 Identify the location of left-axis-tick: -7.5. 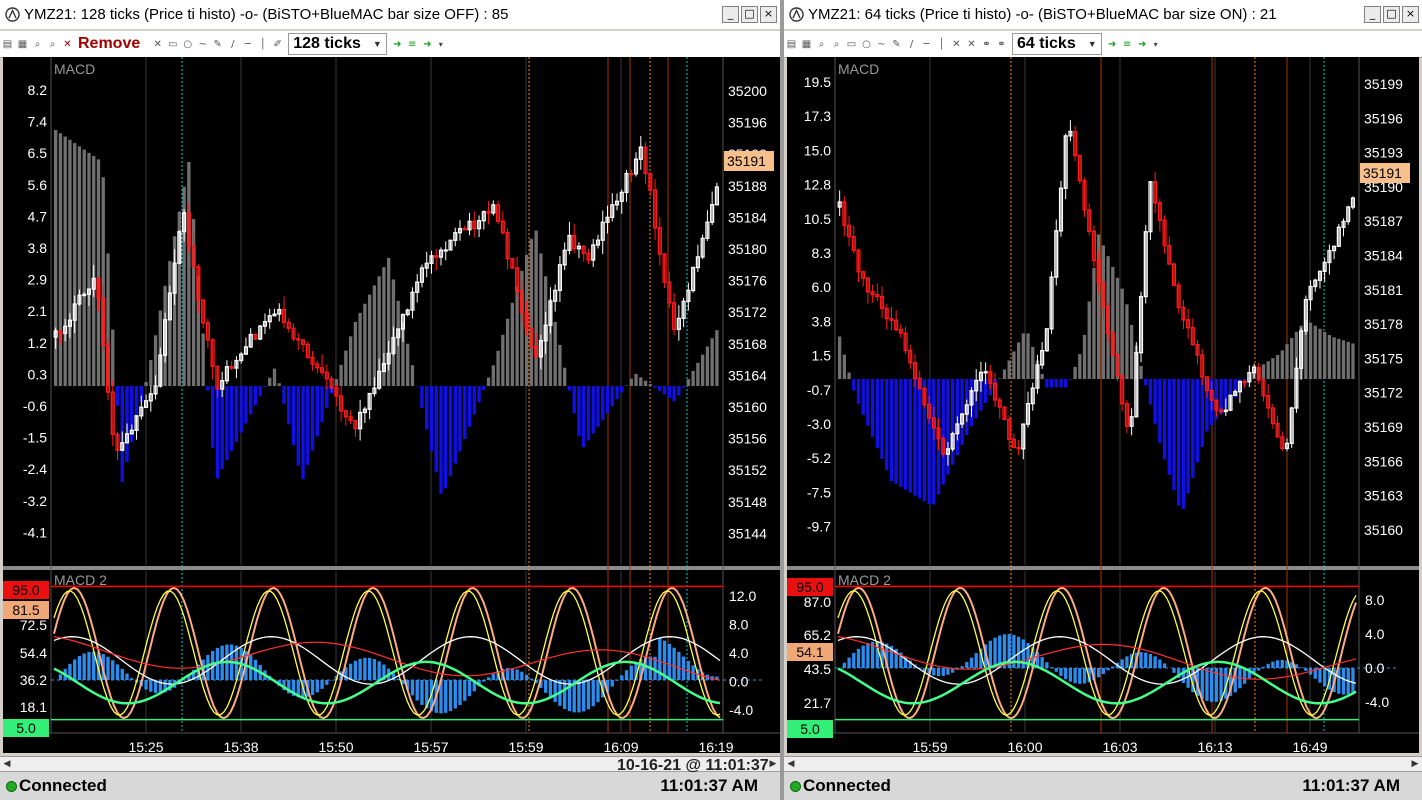
(819, 492).